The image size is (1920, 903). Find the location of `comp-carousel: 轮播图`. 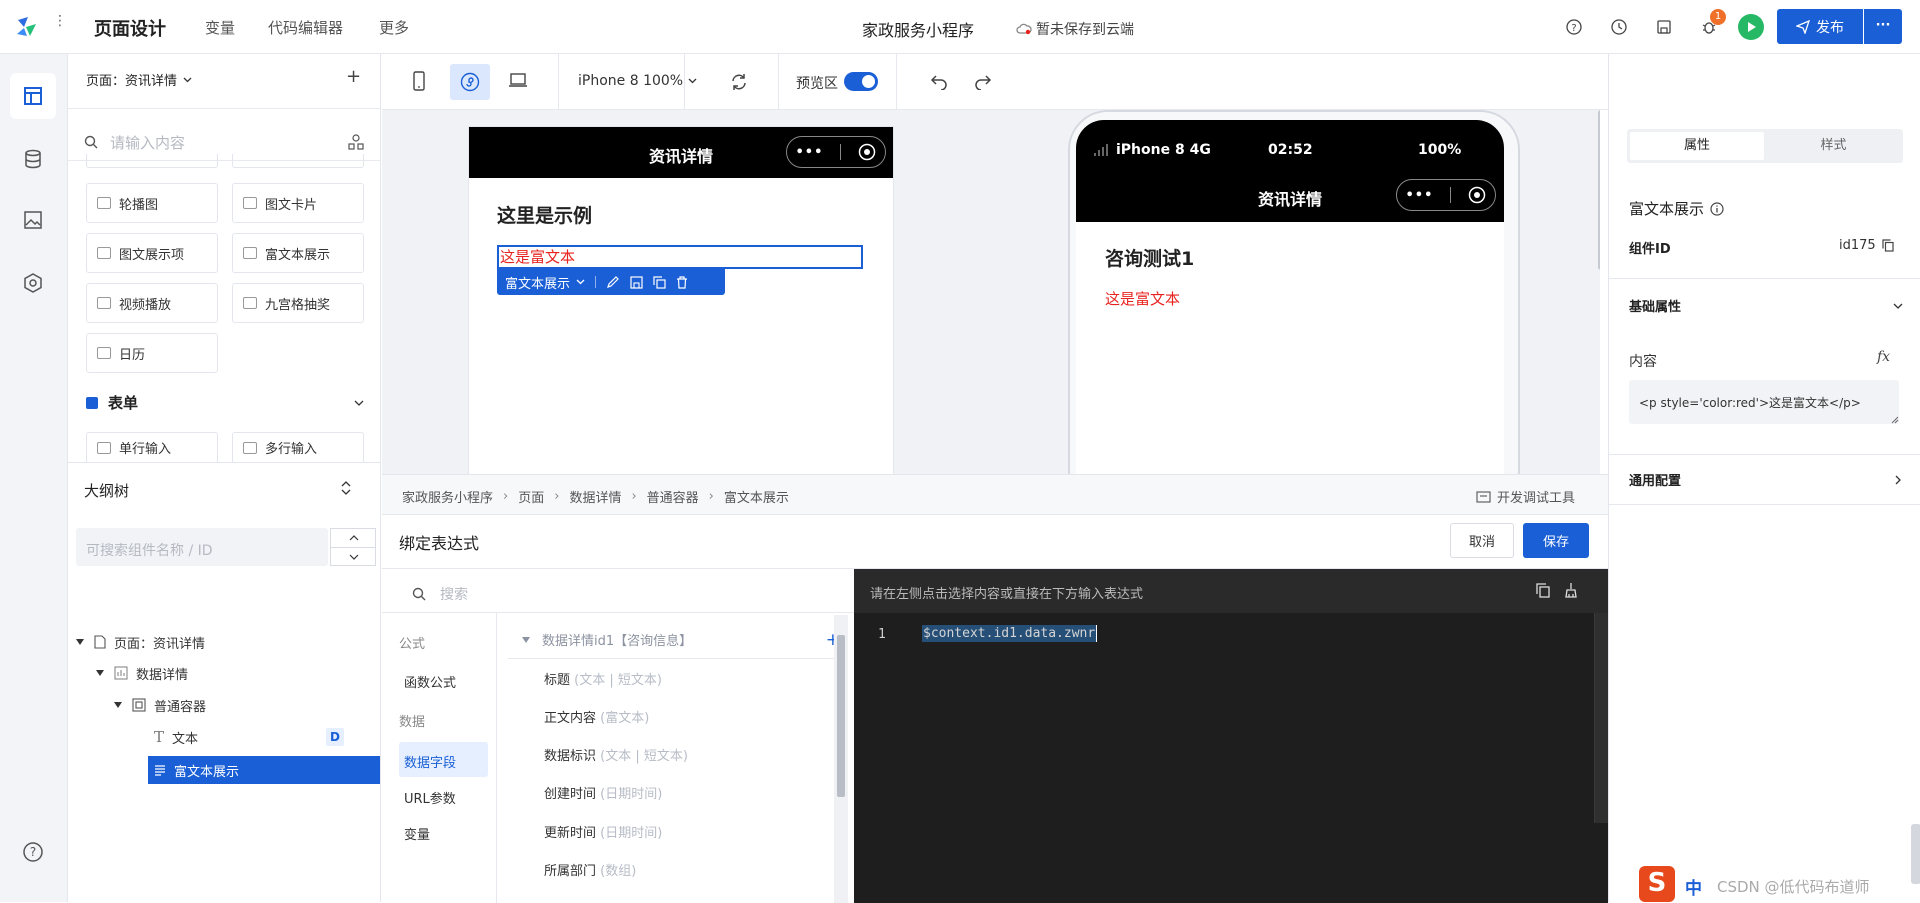

comp-carousel: 轮播图 is located at coordinates (152, 203).